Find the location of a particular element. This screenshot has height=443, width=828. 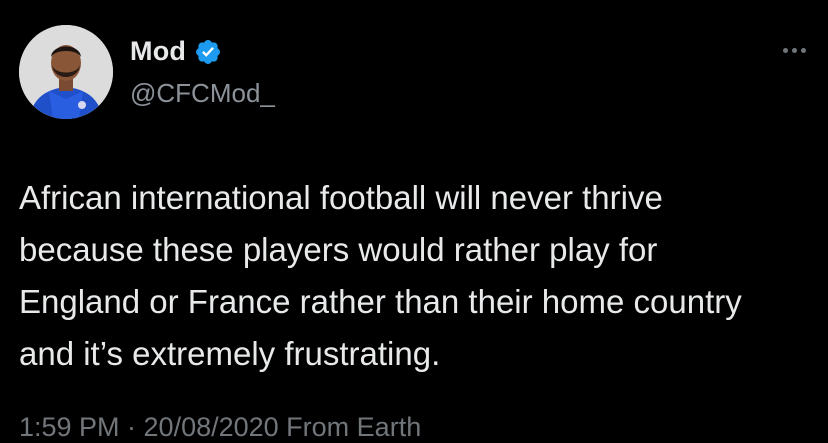

tweet-timestamp: 1:59 PM · 20/08/2020 From Earth is located at coordinates (220, 427).